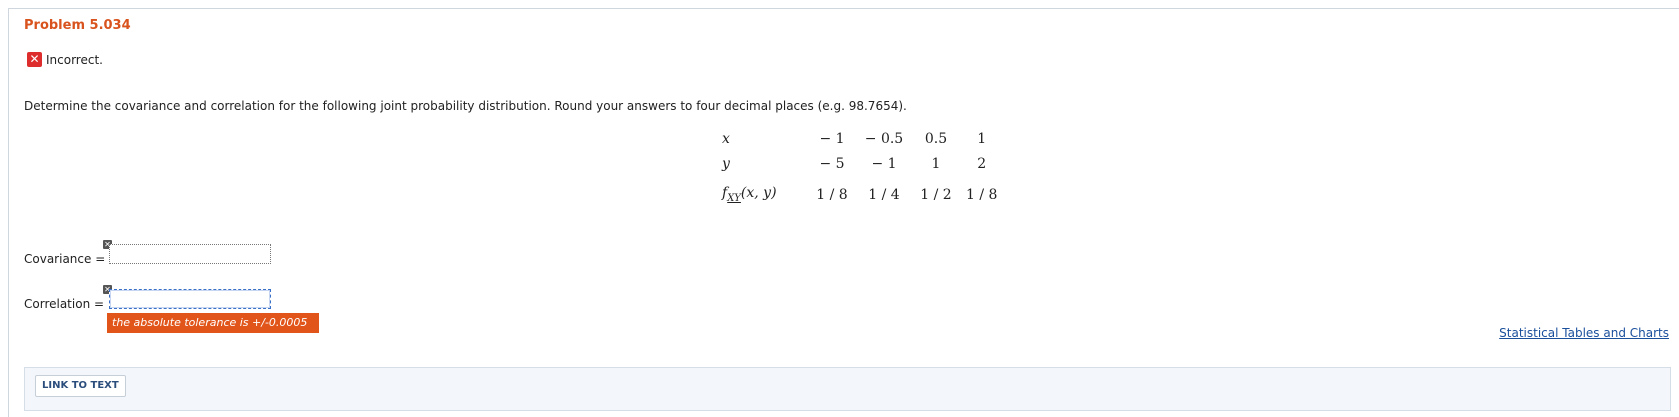 The height and width of the screenshot is (417, 1679). What do you see at coordinates (884, 194) in the screenshot?
I see `f-value: 1 / 4` at bounding box center [884, 194].